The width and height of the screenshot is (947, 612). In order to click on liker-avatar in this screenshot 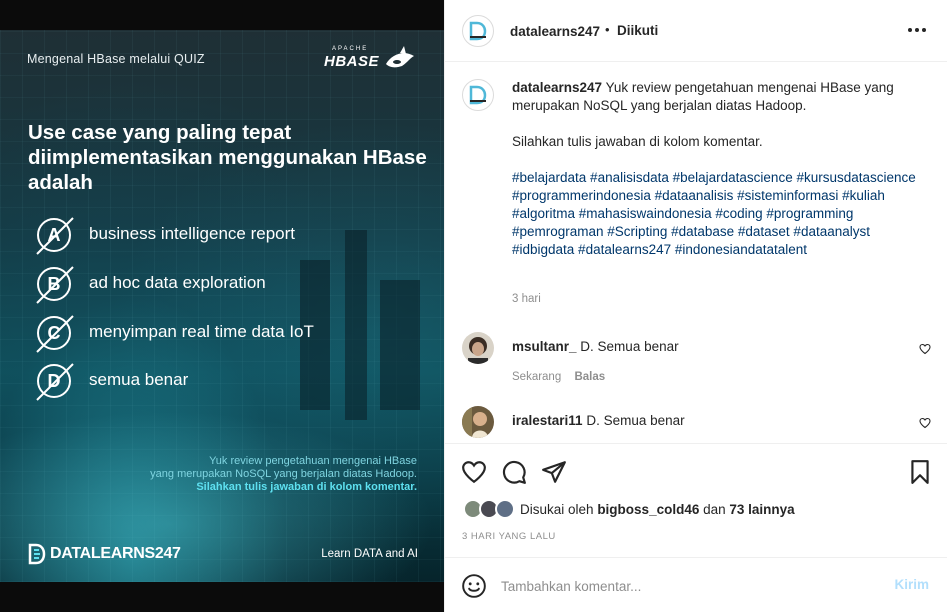, I will do `click(505, 509)`.